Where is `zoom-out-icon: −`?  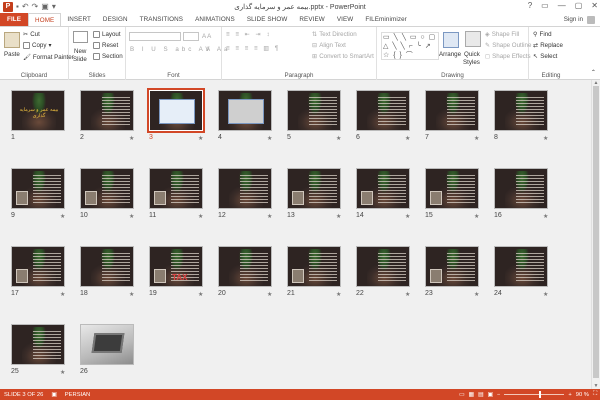
zoom-out-icon: − is located at coordinates (498, 395).